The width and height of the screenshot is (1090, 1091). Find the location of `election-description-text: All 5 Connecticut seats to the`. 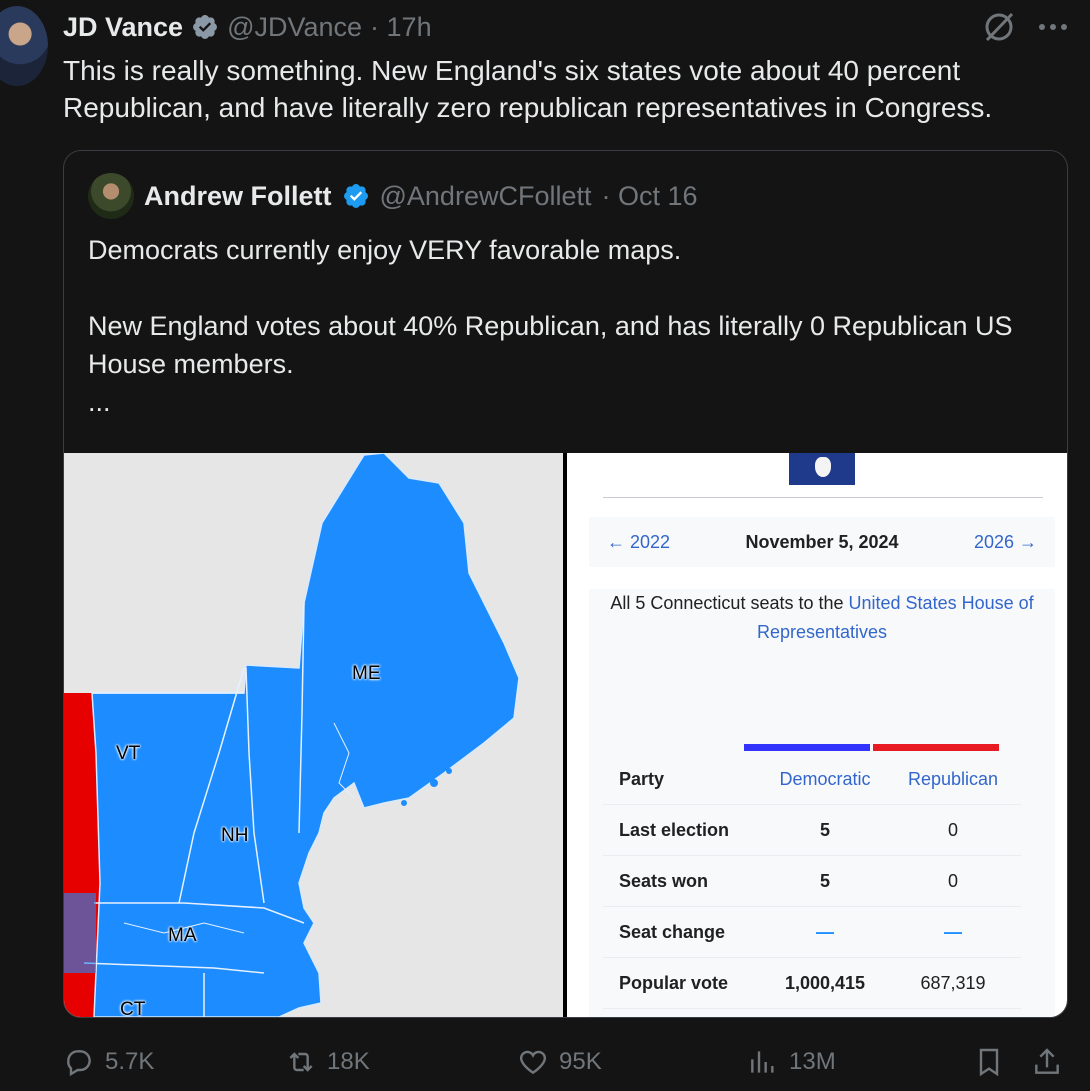

election-description-text: All 5 Connecticut seats to the is located at coordinates (729, 603).